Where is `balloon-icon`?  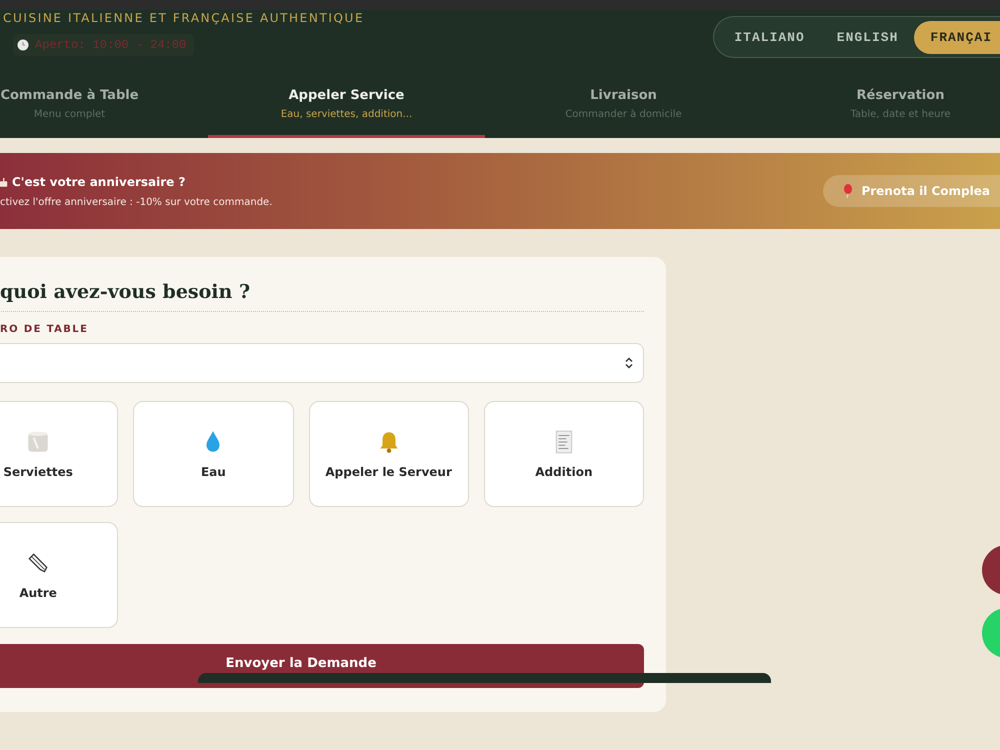
balloon-icon is located at coordinates (848, 191).